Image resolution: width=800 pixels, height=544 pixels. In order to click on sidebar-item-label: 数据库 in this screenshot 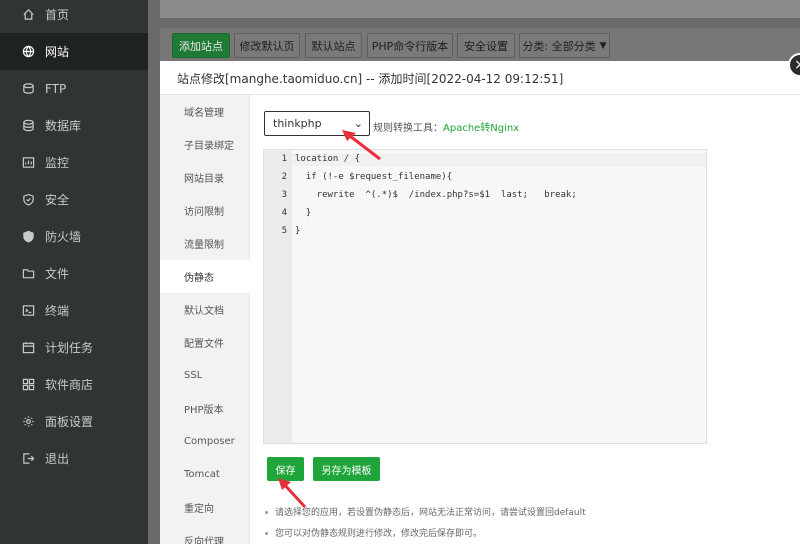, I will do `click(63, 126)`.